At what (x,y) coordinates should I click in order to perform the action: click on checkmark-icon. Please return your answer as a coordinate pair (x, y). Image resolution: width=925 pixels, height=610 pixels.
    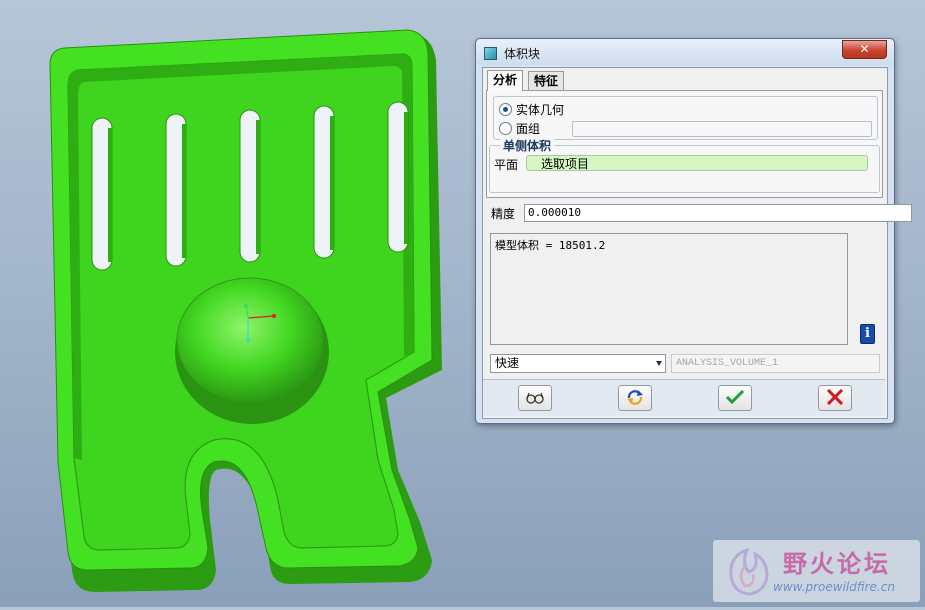
    Looking at the image, I should click on (735, 397).